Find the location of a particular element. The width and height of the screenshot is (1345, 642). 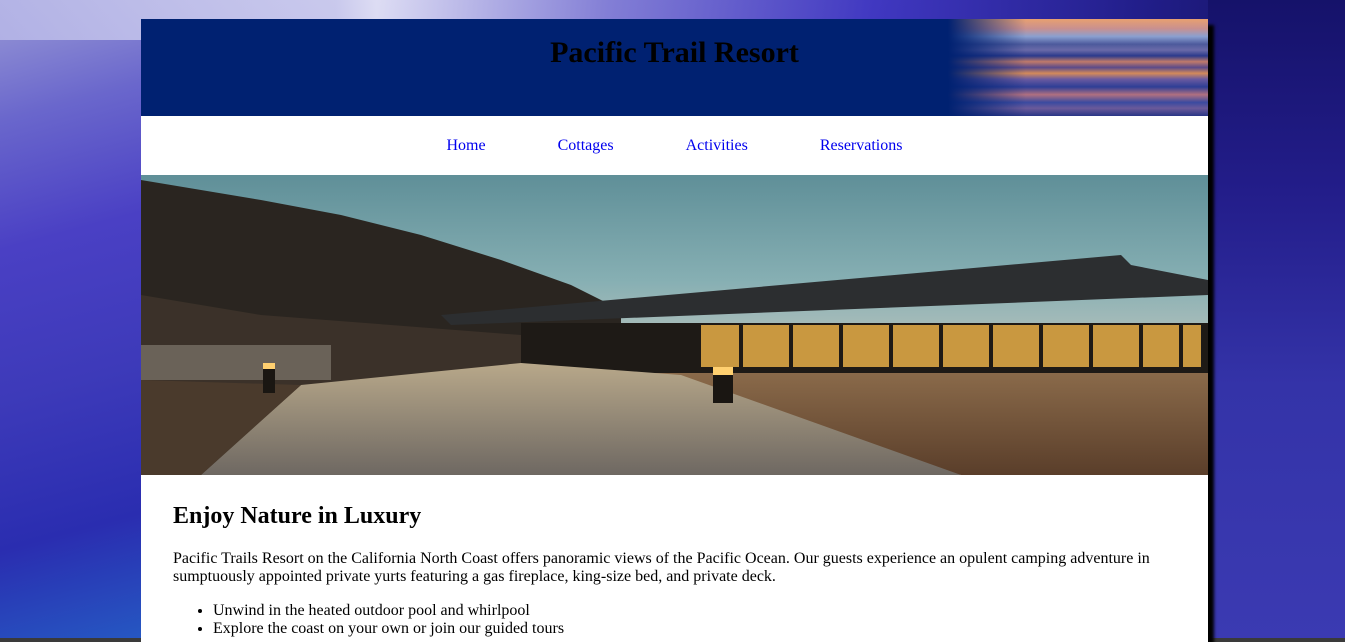

nav-link-cottages: Cottages is located at coordinates (586, 146).